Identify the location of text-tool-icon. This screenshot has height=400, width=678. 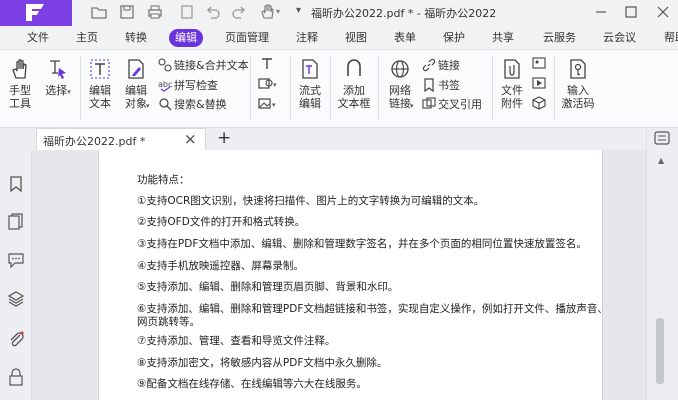
(267, 64).